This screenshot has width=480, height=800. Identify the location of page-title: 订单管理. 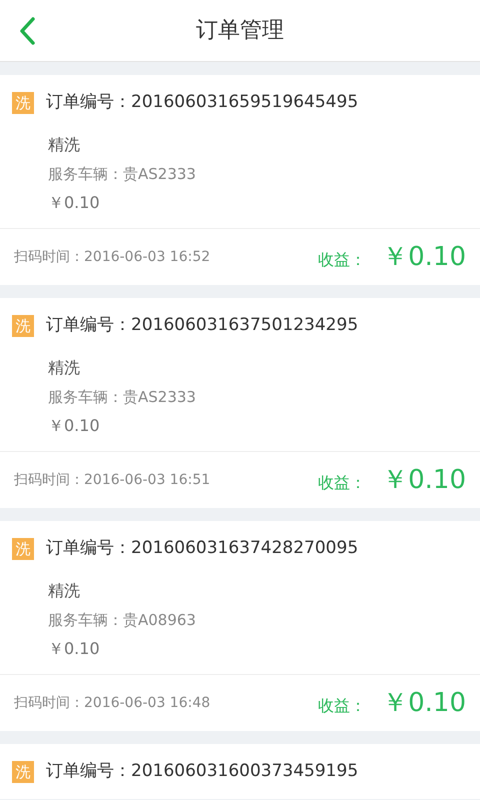
(240, 31).